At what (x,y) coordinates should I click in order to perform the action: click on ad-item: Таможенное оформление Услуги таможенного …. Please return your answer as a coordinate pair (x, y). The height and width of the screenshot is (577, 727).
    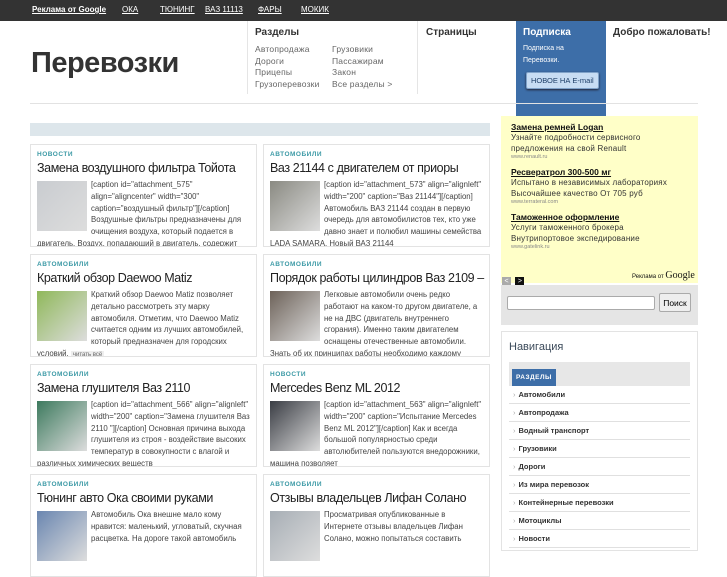
    Looking at the image, I should click on (599, 231).